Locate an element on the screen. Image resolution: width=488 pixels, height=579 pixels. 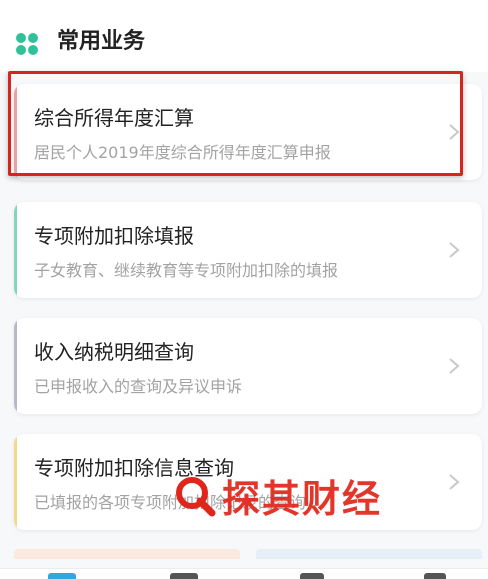
tab-service-icon is located at coordinates (312, 576).